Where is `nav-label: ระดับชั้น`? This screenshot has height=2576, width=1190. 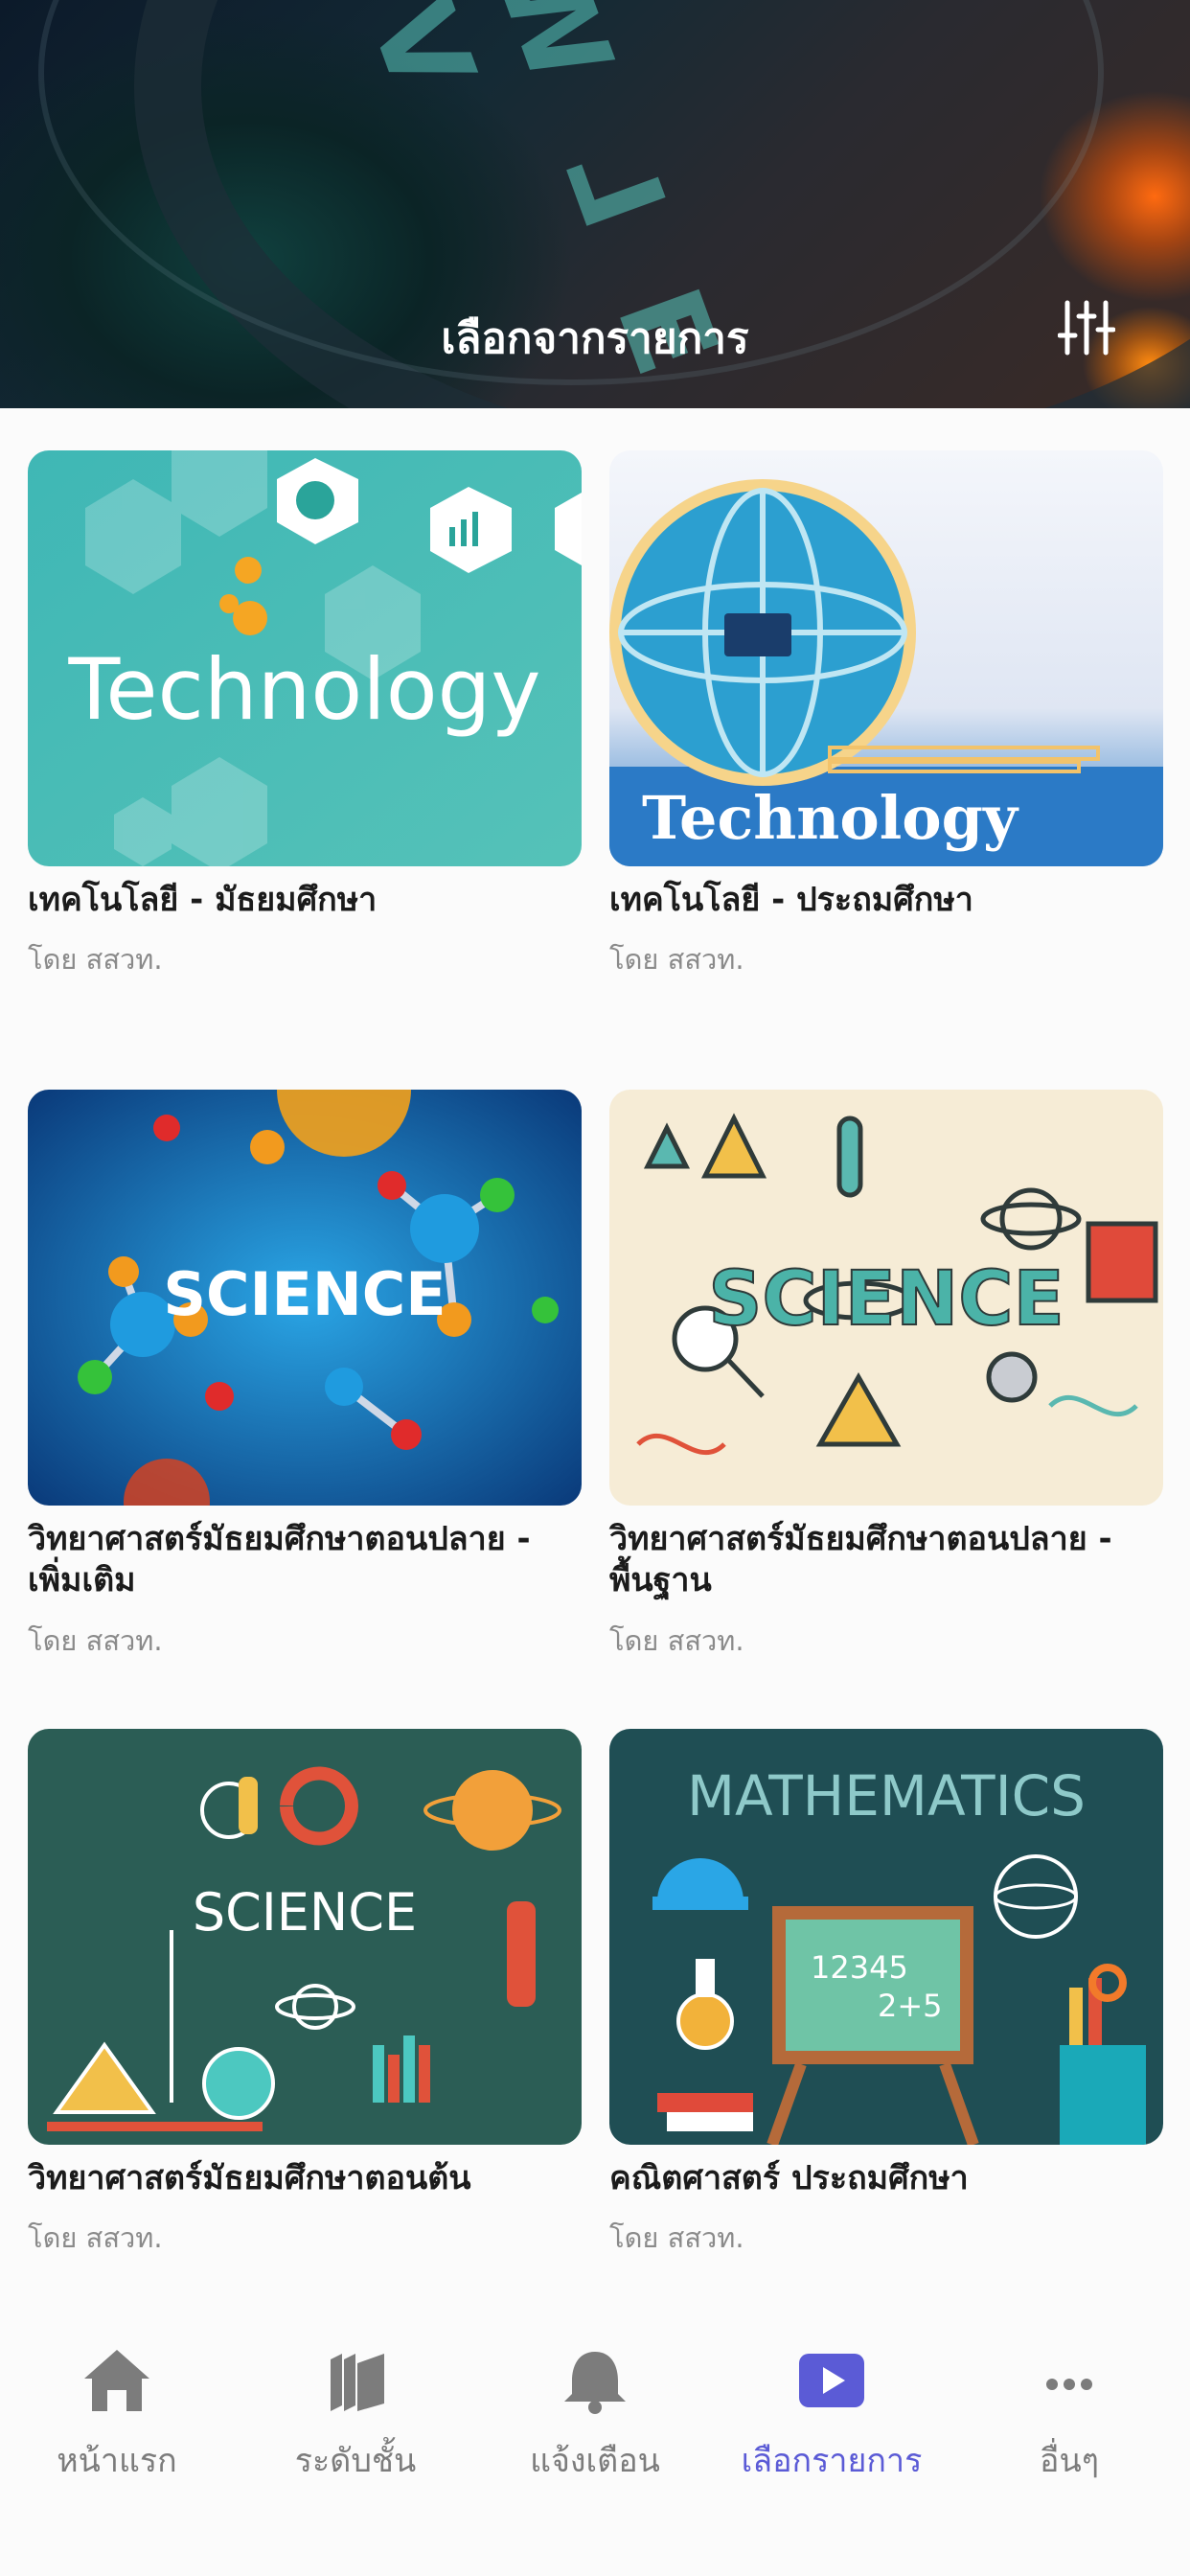
nav-label: ระดับชั้น is located at coordinates (356, 2461).